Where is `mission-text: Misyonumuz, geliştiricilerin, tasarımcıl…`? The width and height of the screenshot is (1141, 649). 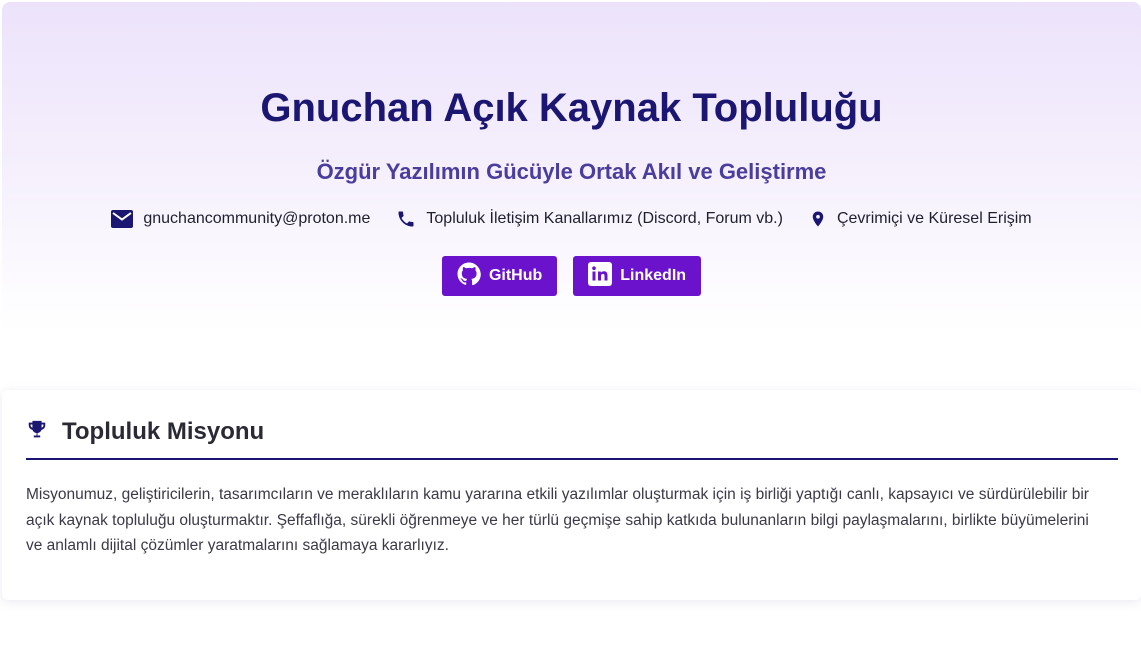 mission-text: Misyonumuz, geliştiricilerin, tasarımcıl… is located at coordinates (557, 520).